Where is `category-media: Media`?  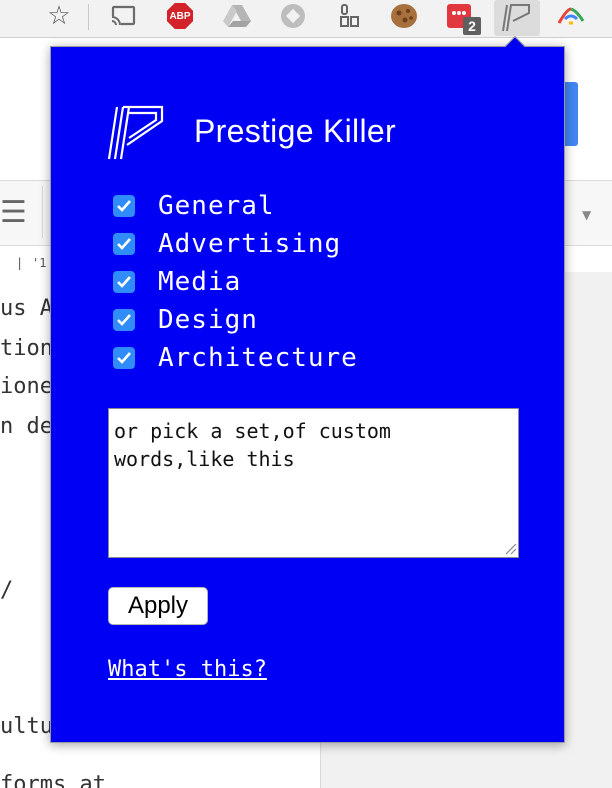 category-media: Media is located at coordinates (235, 282).